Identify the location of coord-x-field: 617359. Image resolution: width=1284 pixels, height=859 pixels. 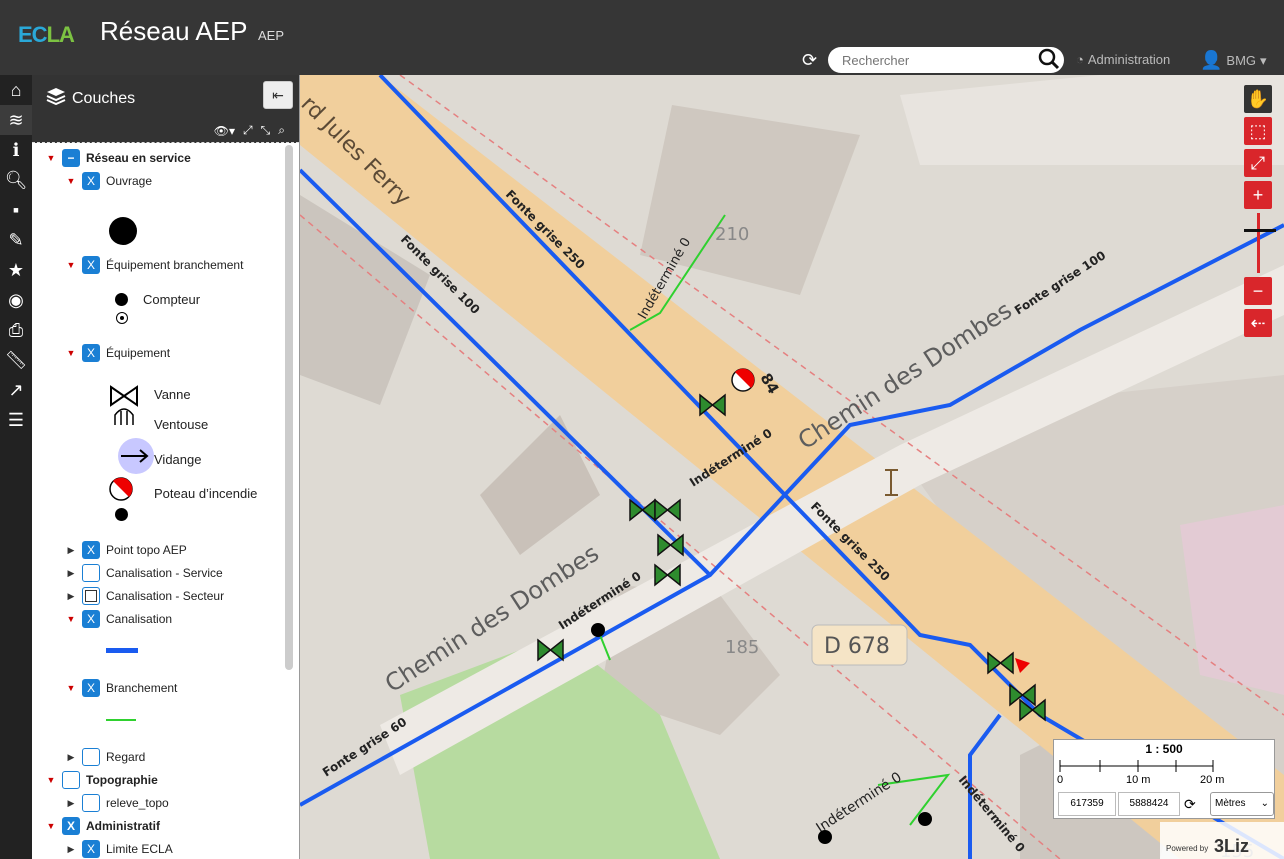
(1087, 804).